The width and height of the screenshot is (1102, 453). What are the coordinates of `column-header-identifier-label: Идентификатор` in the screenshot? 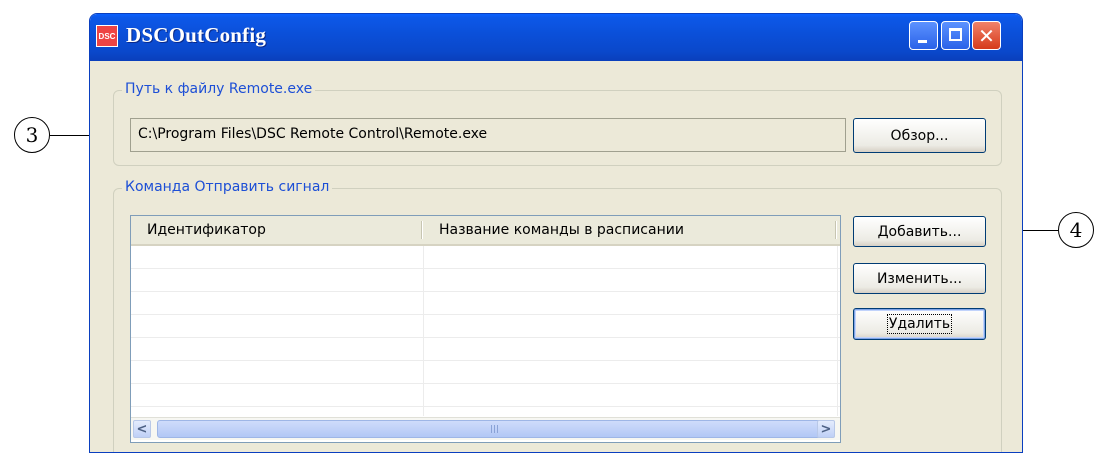 It's located at (206, 230).